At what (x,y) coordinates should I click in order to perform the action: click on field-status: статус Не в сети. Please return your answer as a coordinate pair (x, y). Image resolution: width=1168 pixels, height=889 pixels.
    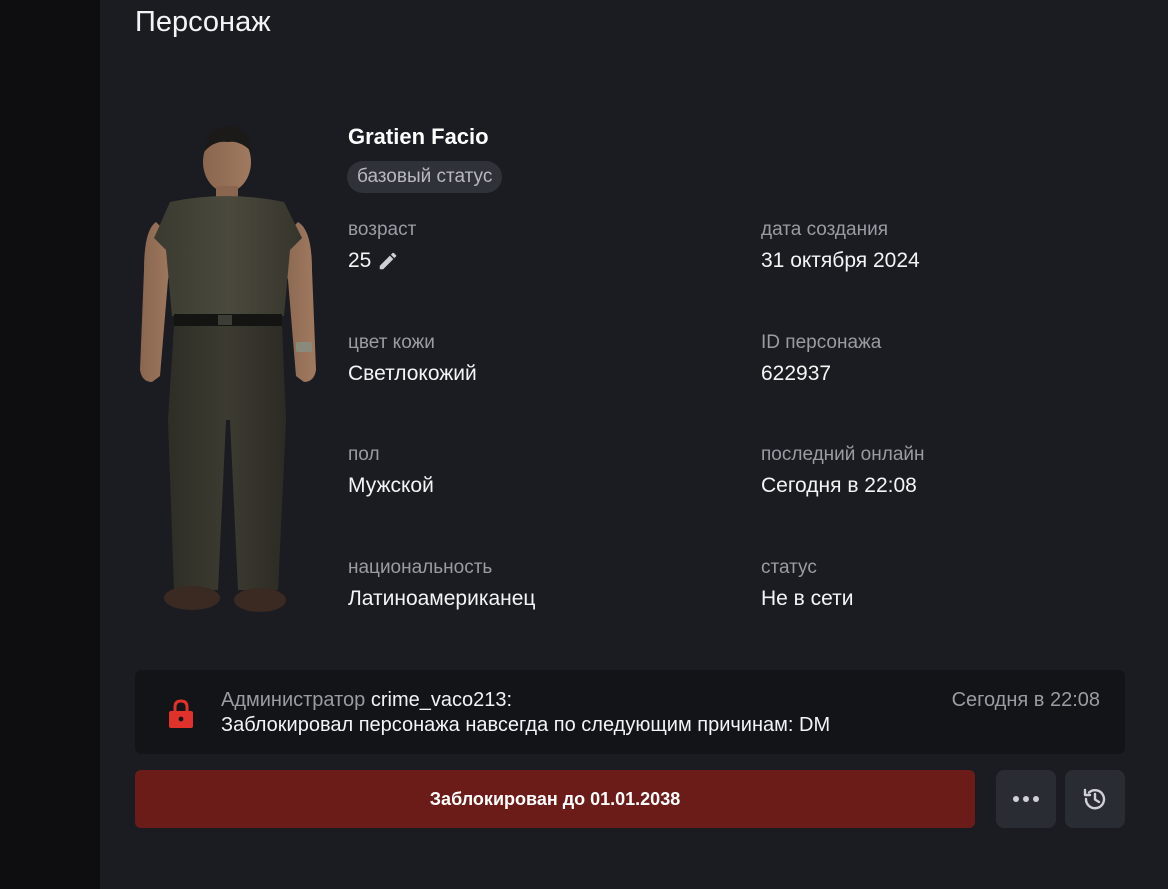
    Looking at the image, I should click on (807, 584).